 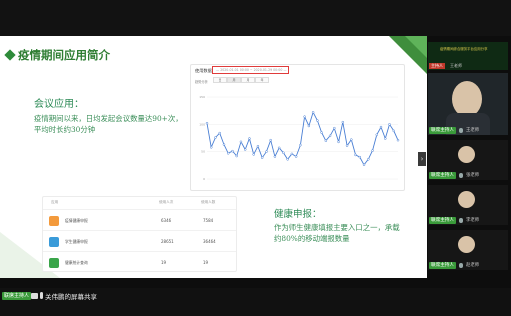 What do you see at coordinates (473, 130) in the screenshot?
I see `participant-name: 王老师` at bounding box center [473, 130].